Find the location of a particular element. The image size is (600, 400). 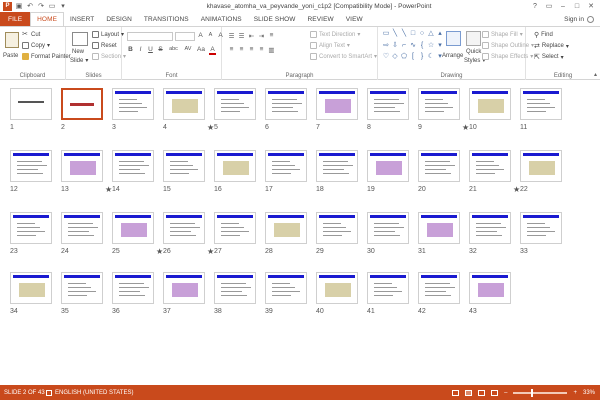

new-slide-dropdown: Slide ▾ is located at coordinates (79, 61).